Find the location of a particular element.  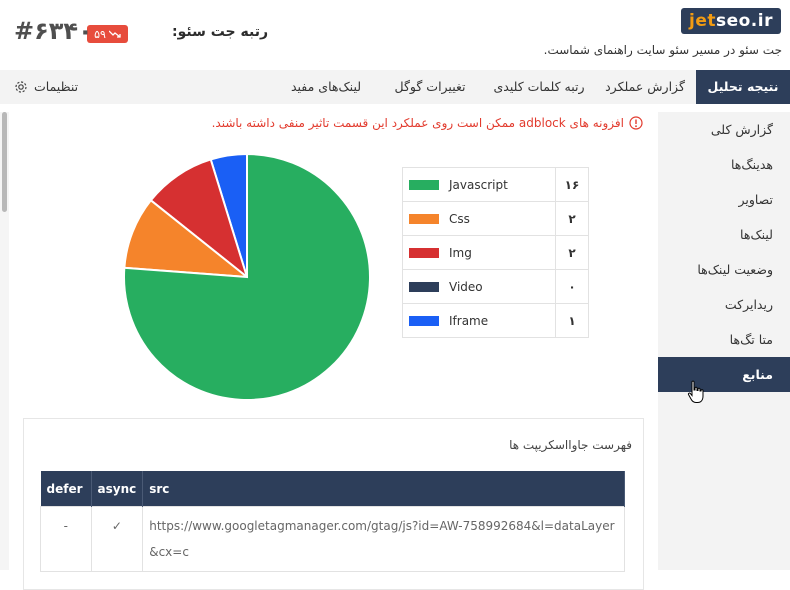

rank-title: رتبه جت سئو: is located at coordinates (220, 32).